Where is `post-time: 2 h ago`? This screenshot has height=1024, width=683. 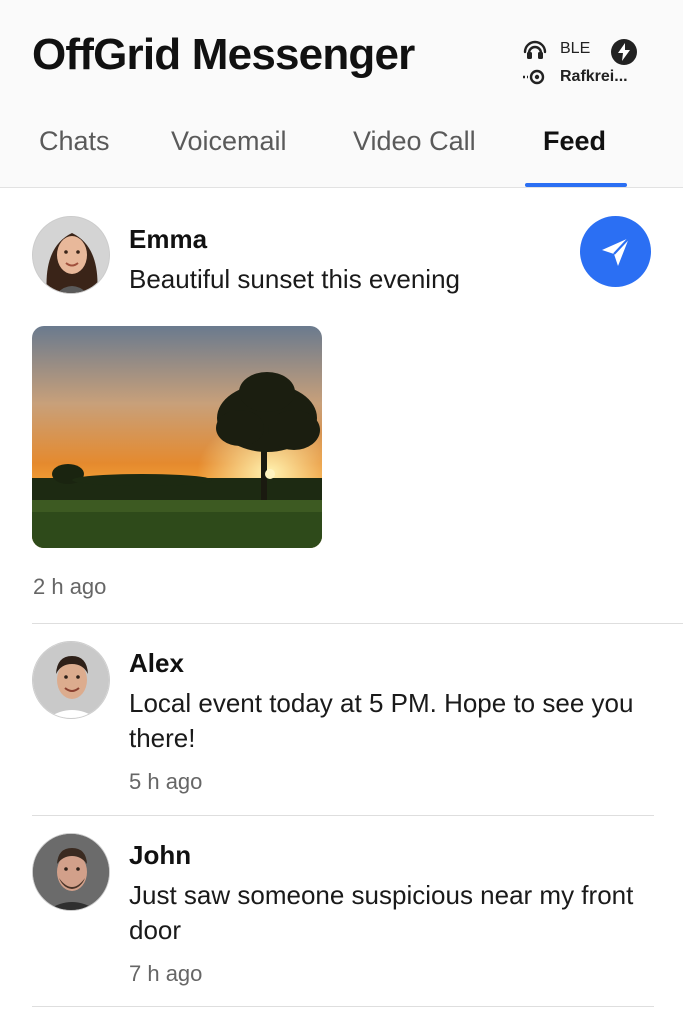 post-time: 2 h ago is located at coordinates (70, 586).